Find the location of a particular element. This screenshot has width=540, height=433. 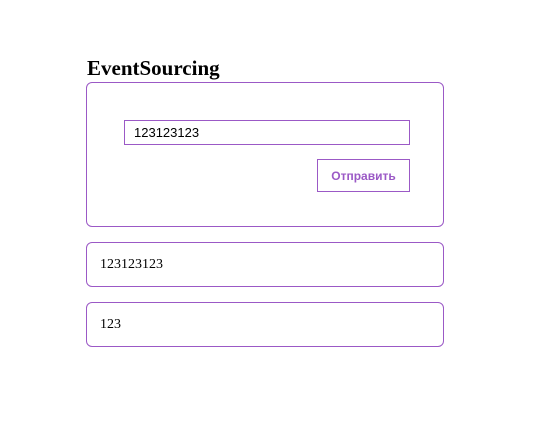

event-text-input is located at coordinates (267, 132).